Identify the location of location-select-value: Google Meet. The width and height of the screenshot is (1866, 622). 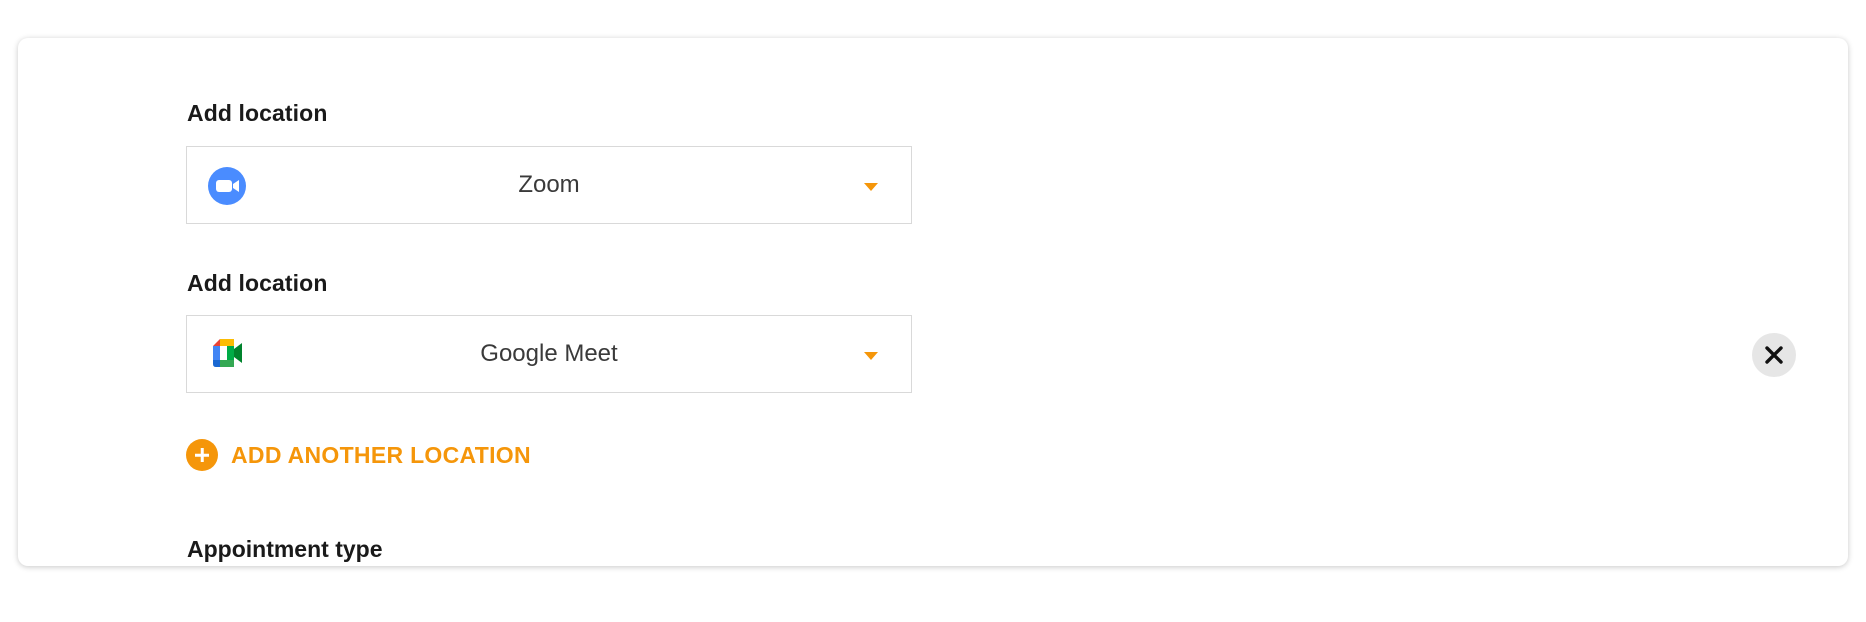
(549, 353).